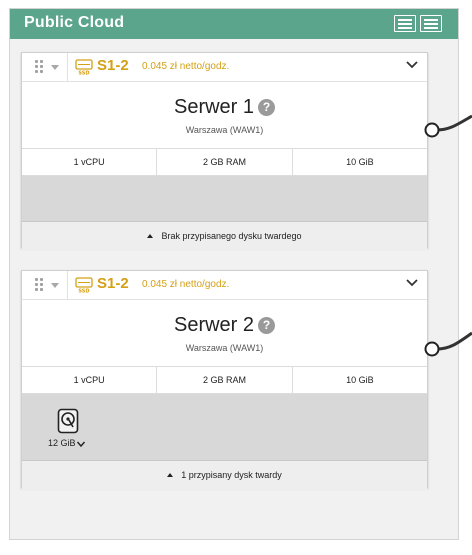 This screenshot has height=555, width=472. I want to click on server-title: Serwer 1?, so click(224, 107).